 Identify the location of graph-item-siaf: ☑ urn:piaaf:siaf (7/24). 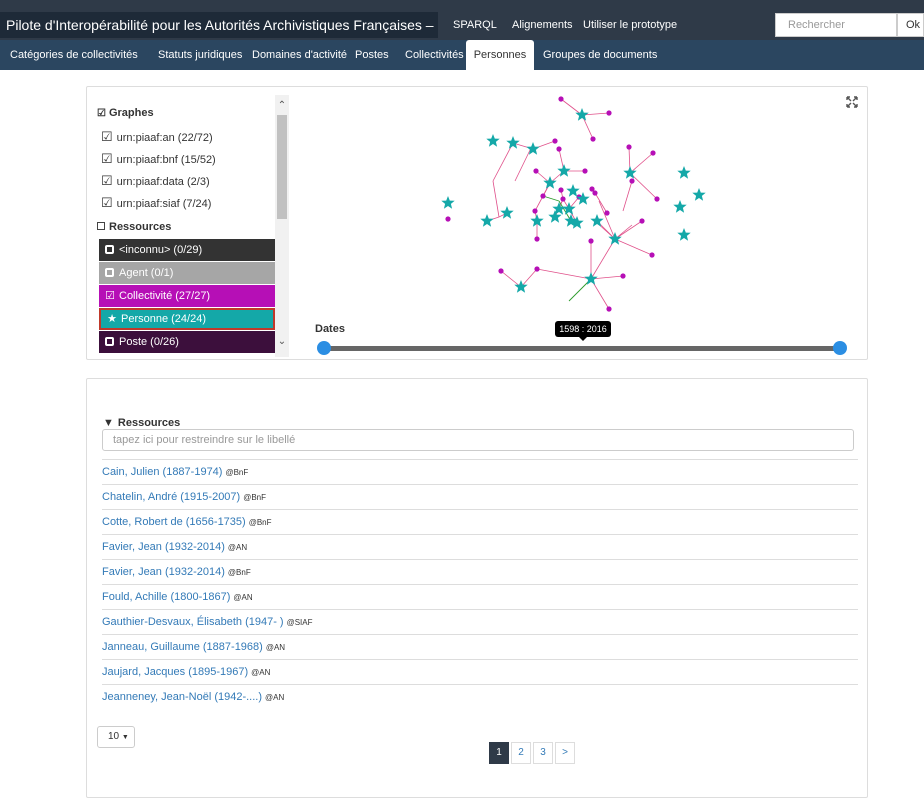
(156, 203).